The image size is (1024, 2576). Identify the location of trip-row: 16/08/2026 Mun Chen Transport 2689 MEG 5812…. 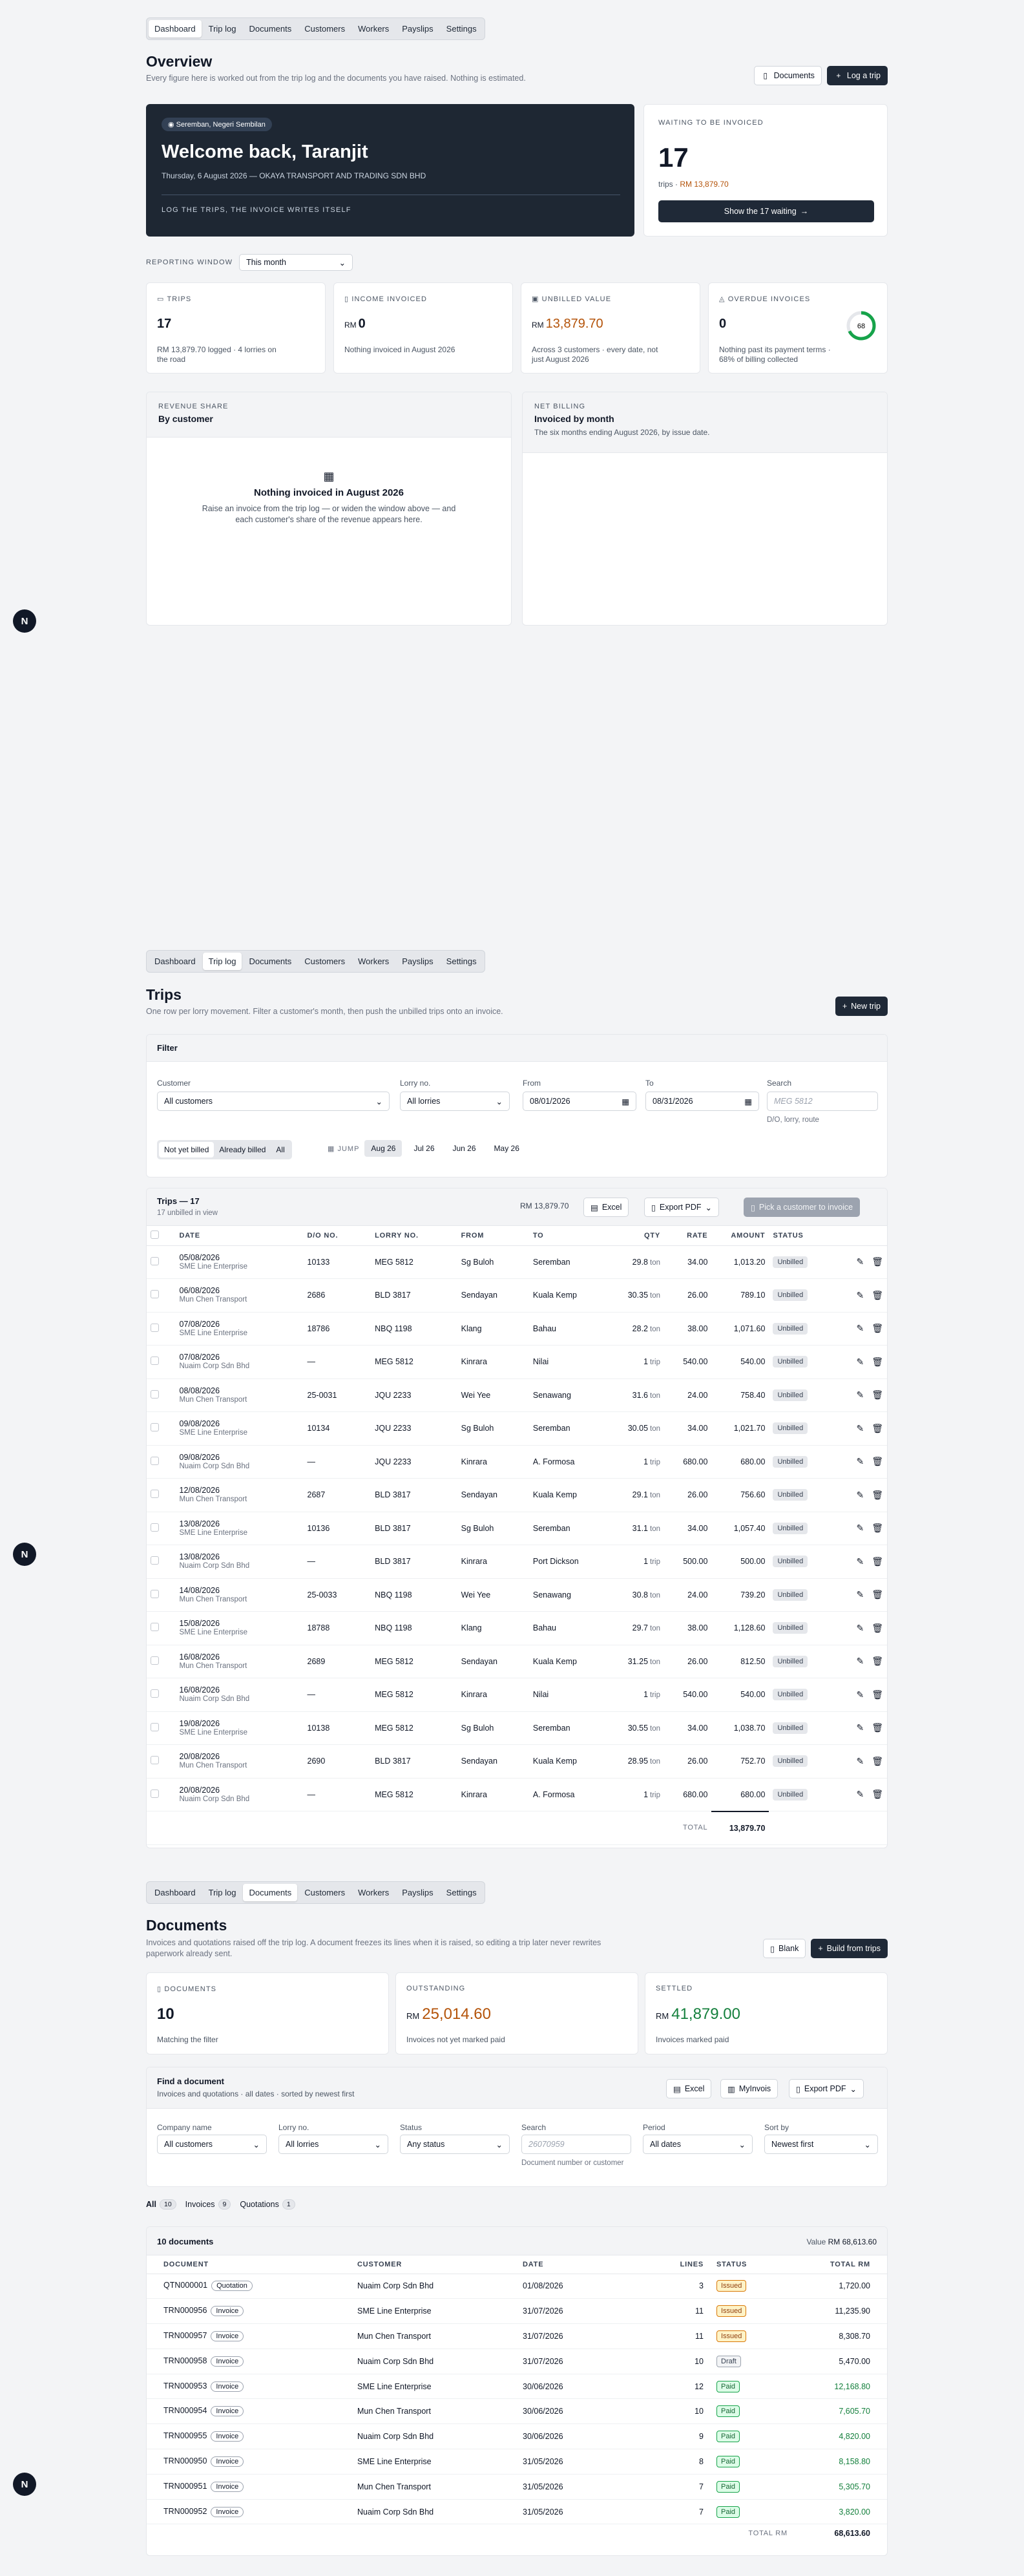
(517, 1661).